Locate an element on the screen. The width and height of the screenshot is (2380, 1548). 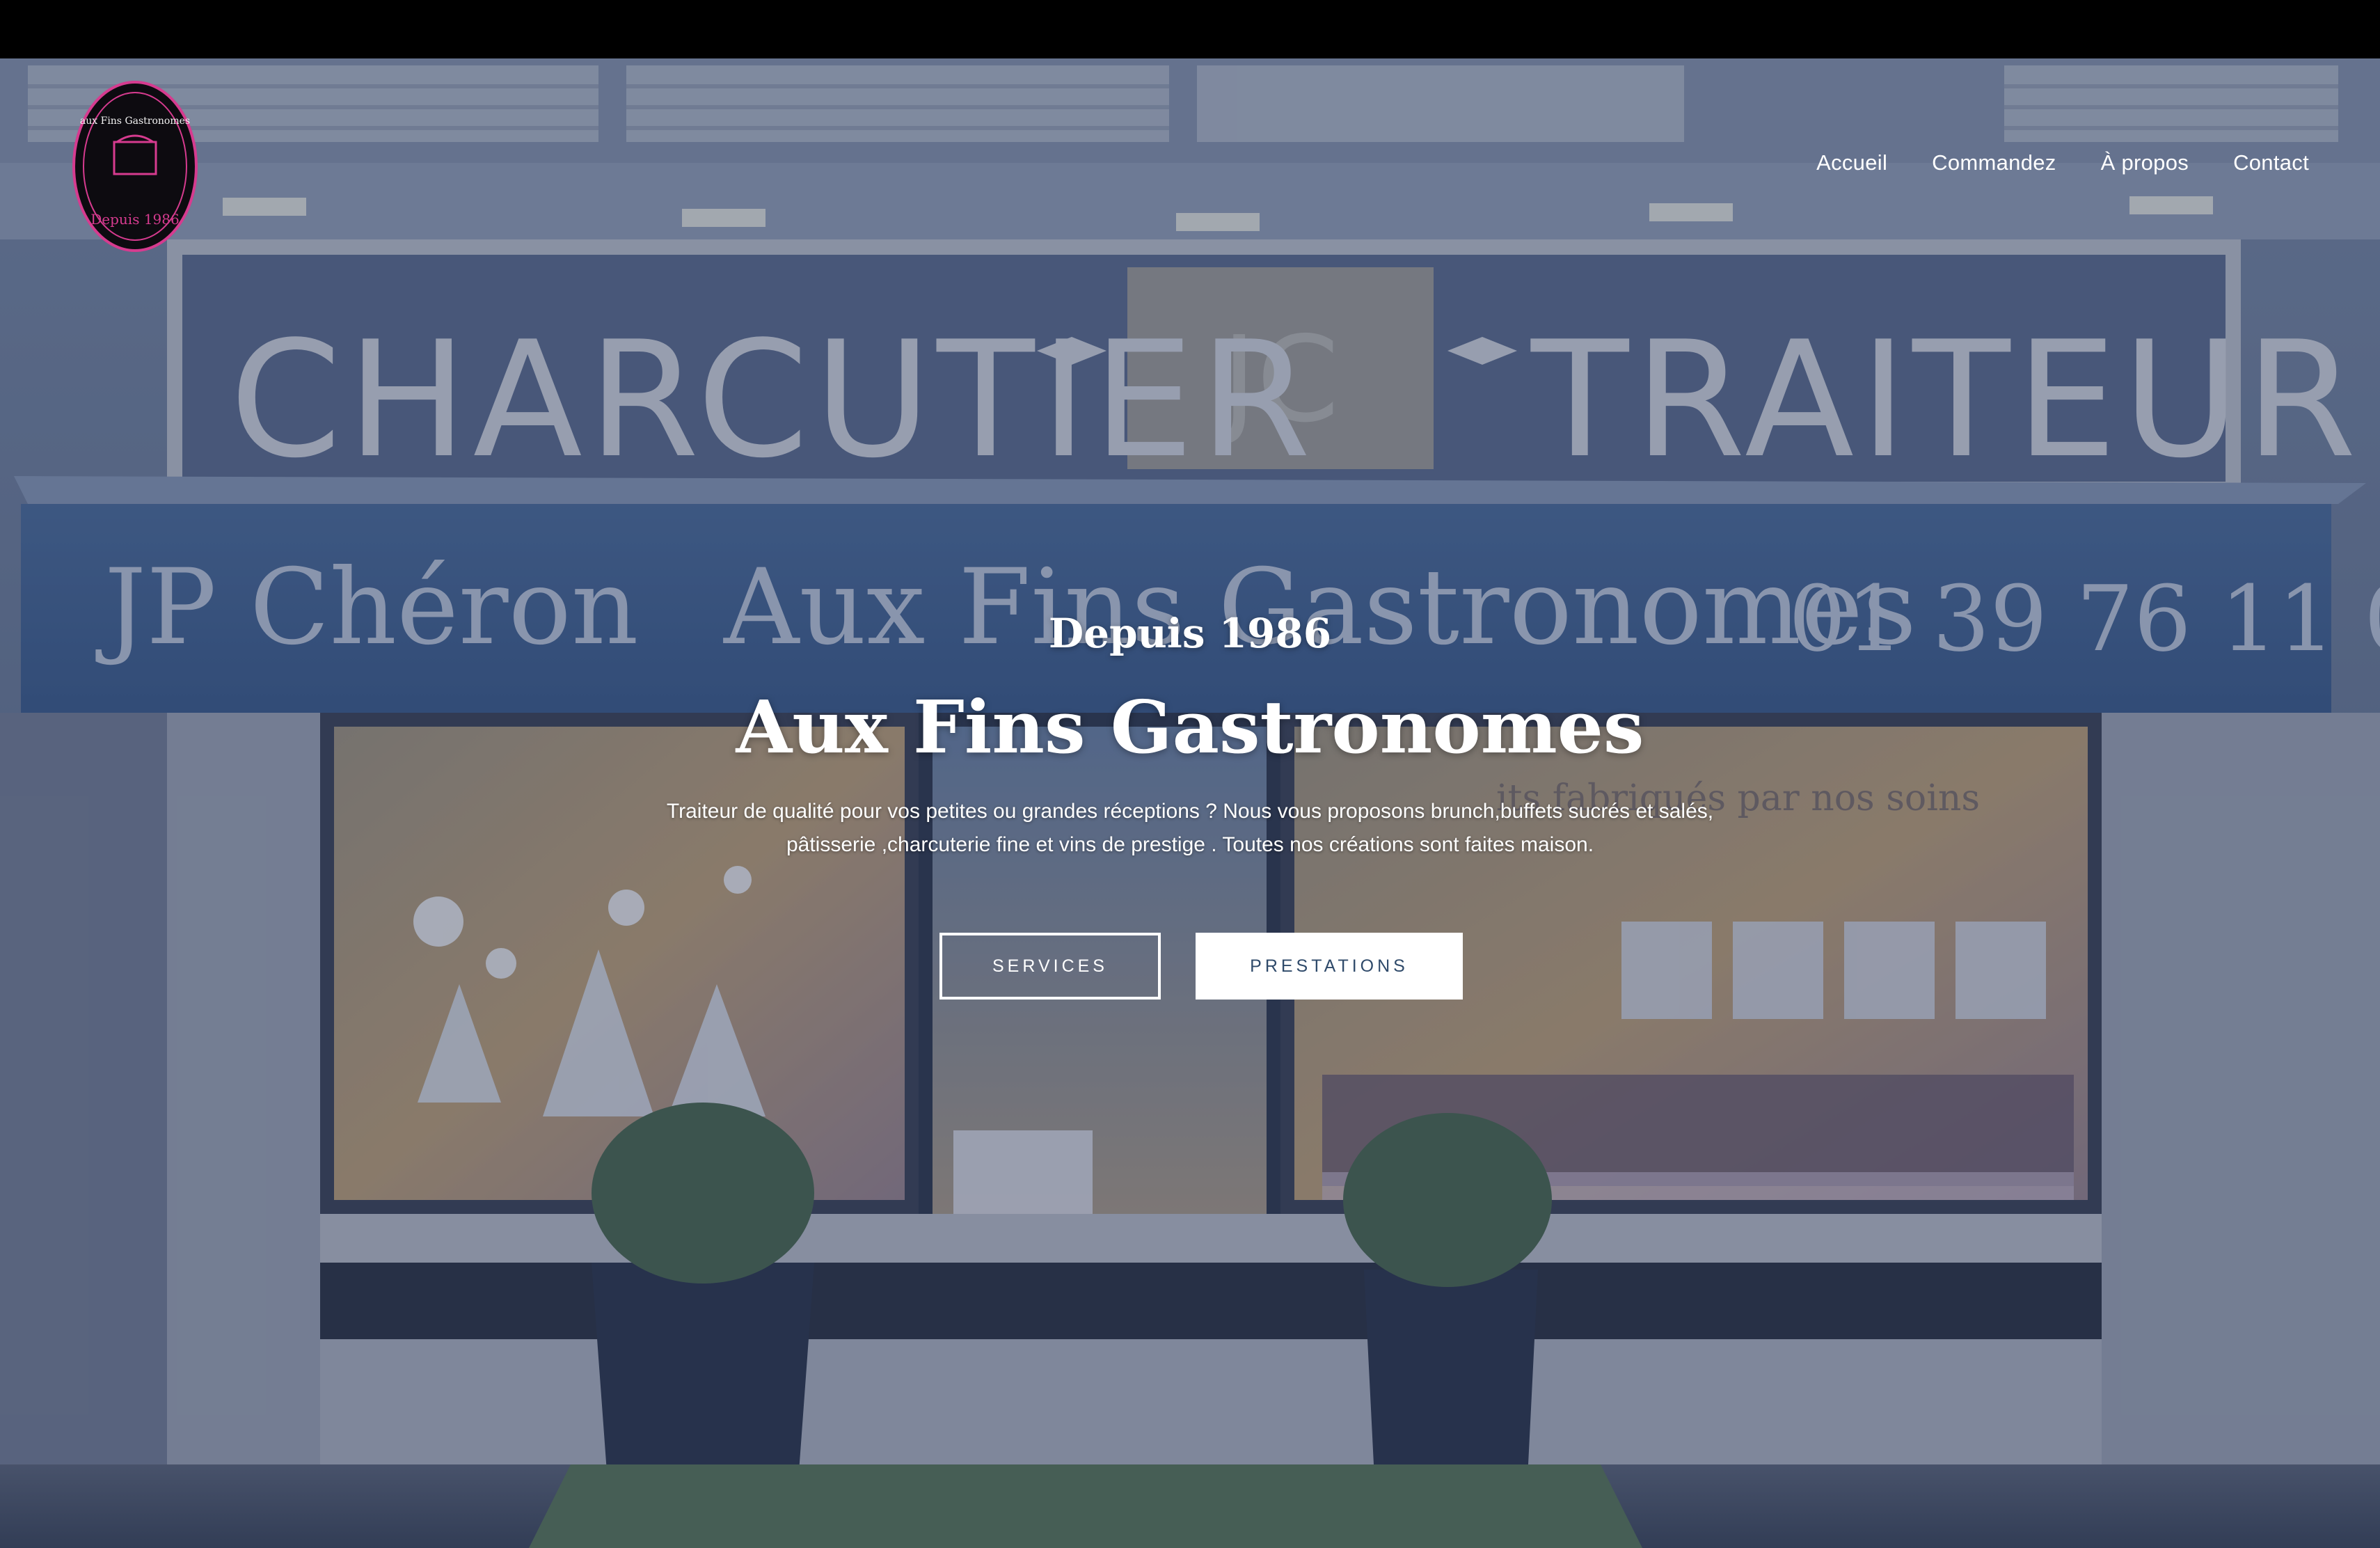
logo-subtext: Depuis 1986 is located at coordinates (134, 219).